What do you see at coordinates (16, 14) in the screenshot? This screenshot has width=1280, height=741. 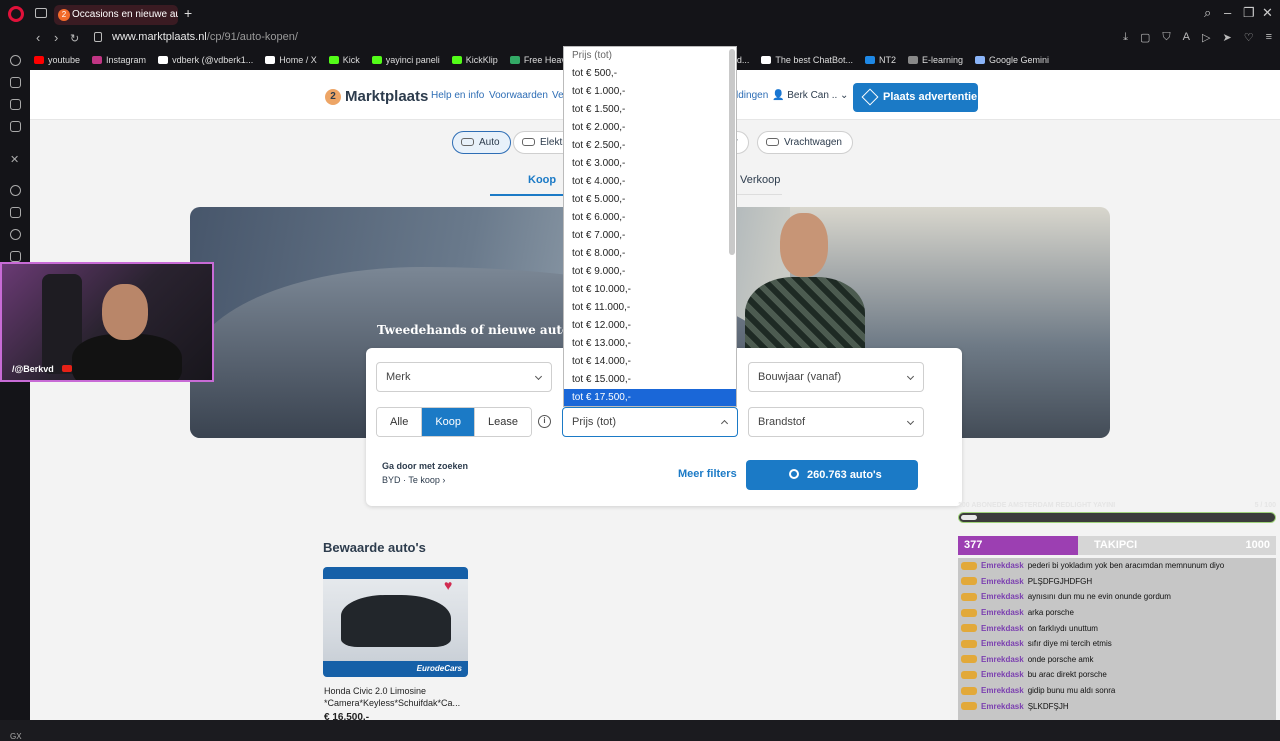 I see `opera-logo-icon` at bounding box center [16, 14].